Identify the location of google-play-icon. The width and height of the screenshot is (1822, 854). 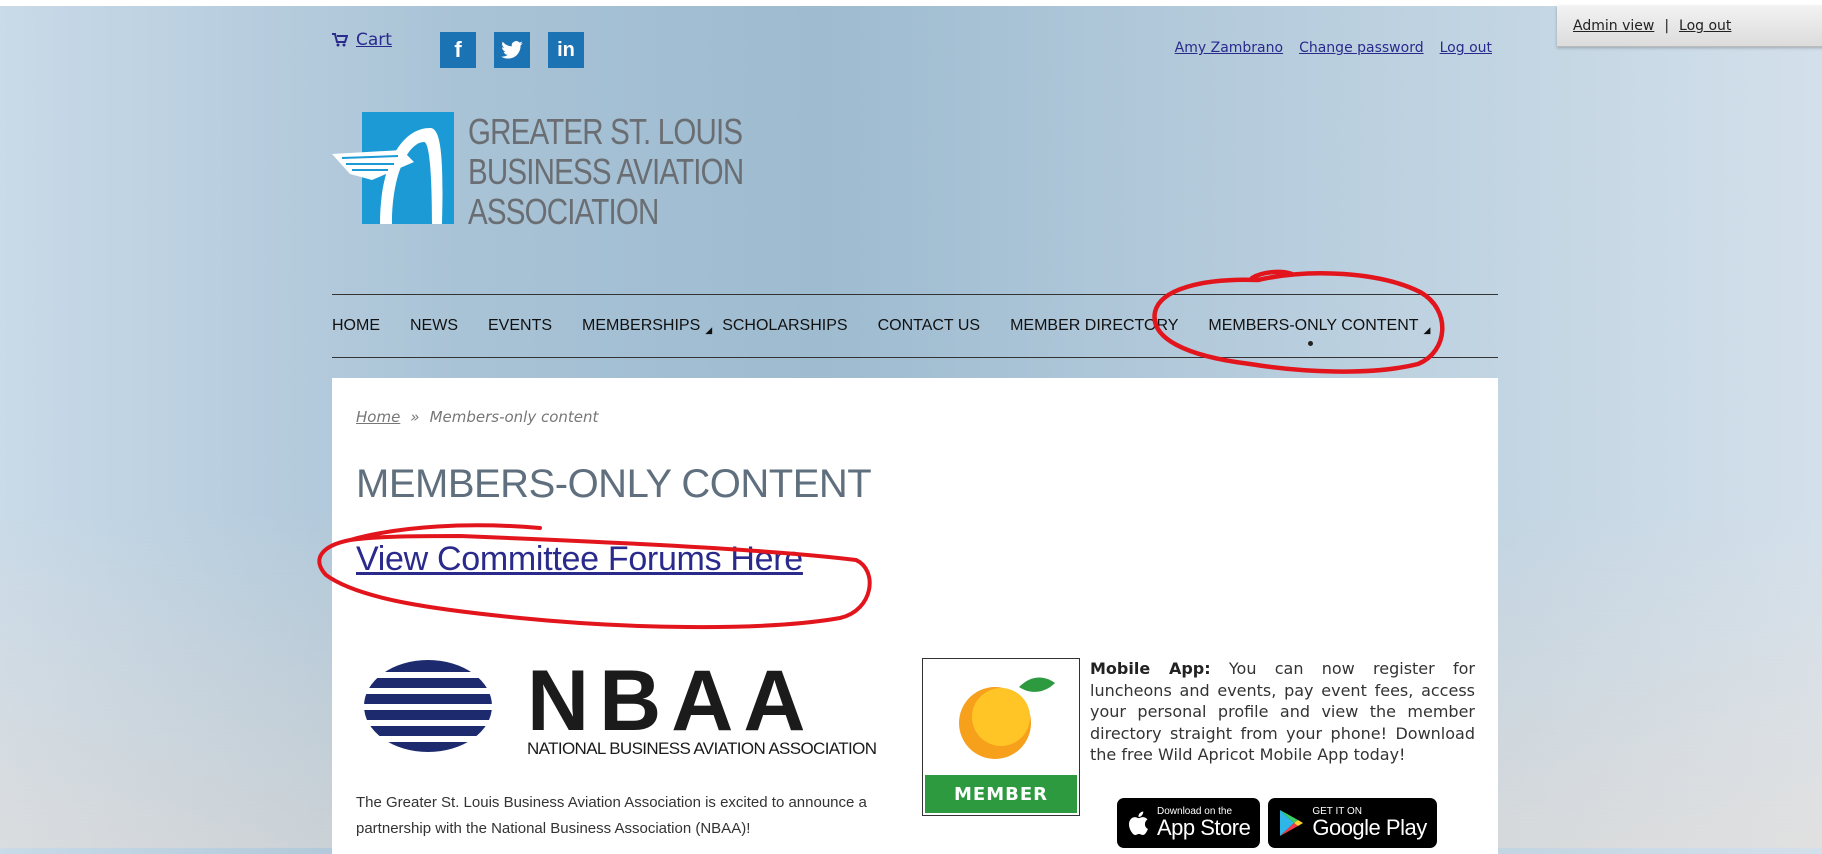
(1292, 823).